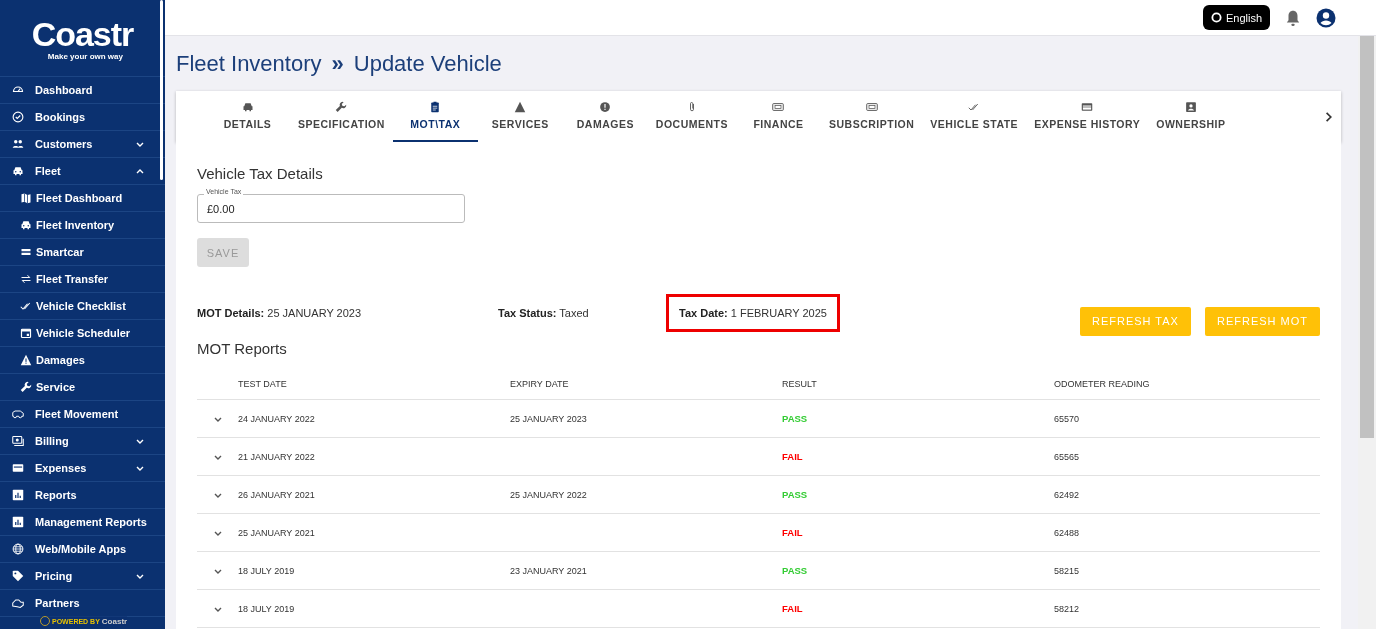 This screenshot has width=1376, height=629. What do you see at coordinates (26, 252) in the screenshot?
I see `bars-icon` at bounding box center [26, 252].